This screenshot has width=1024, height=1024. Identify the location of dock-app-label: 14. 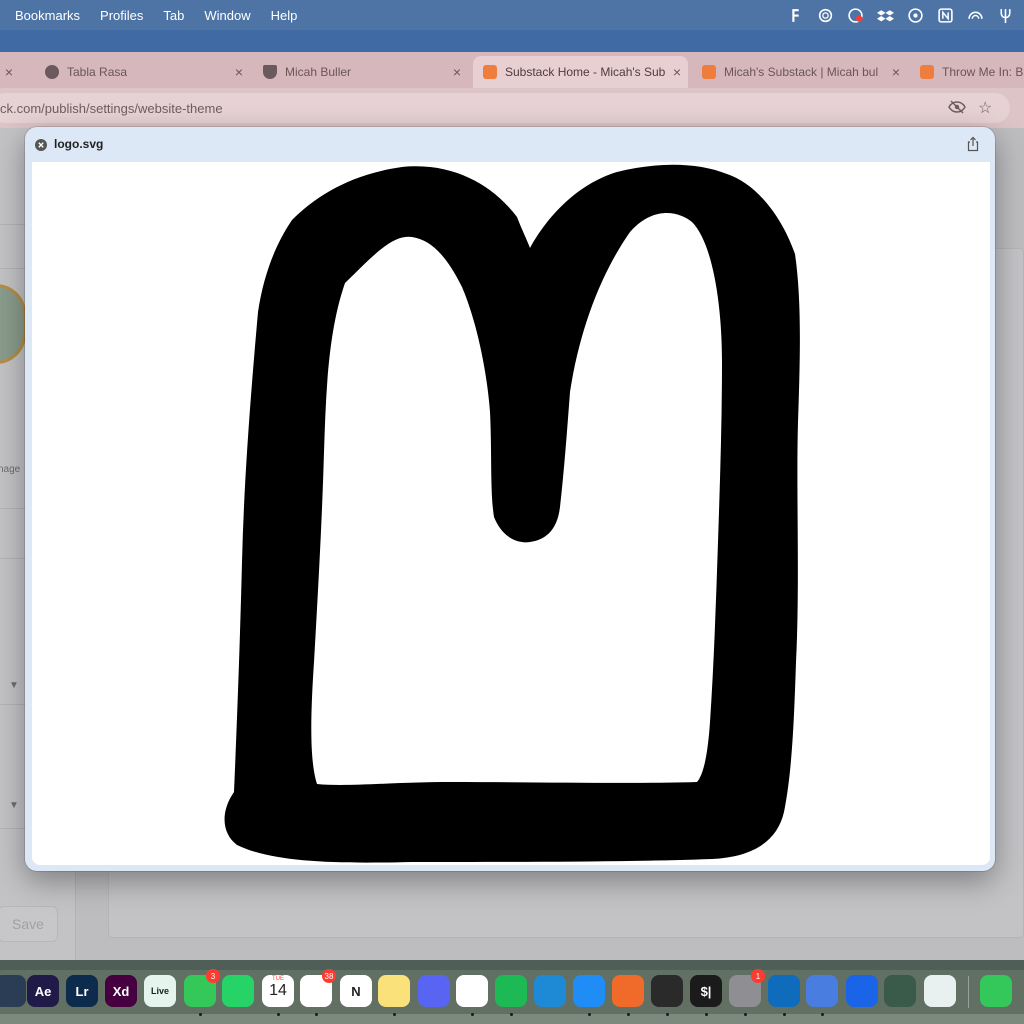
(278, 990).